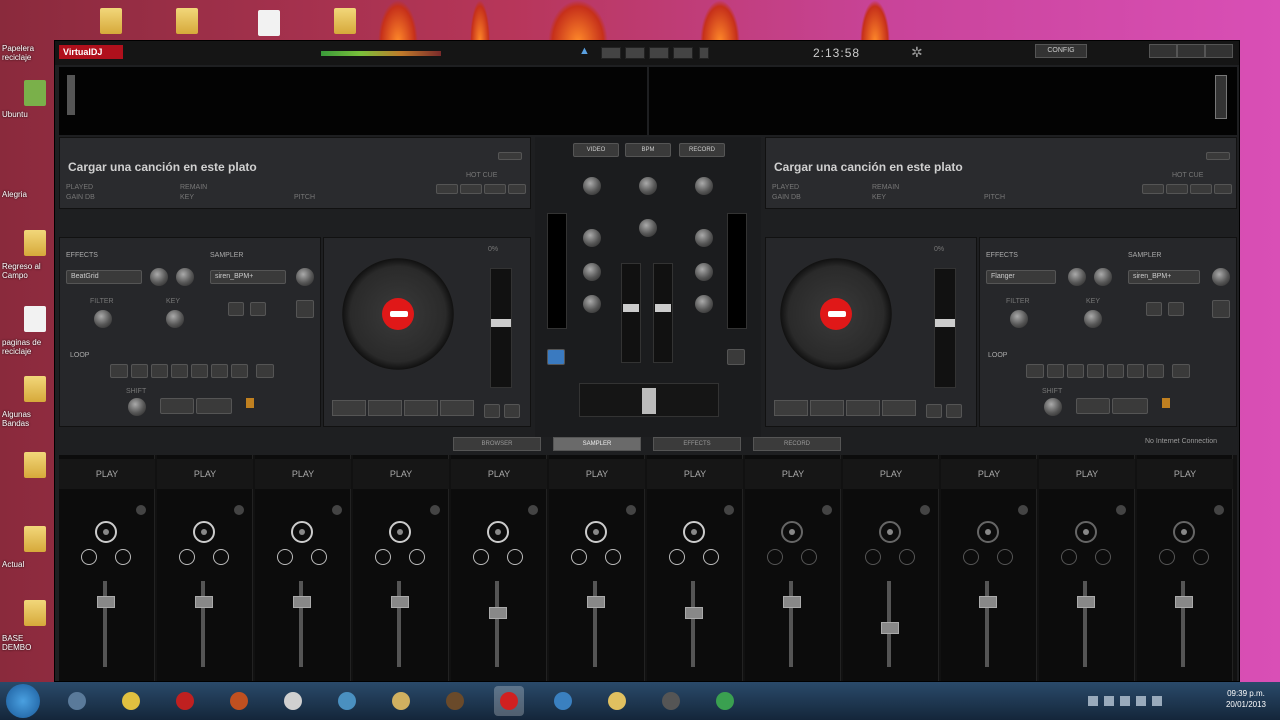 This screenshot has height=720, width=1280. I want to click on effect-select: BeatGrid, so click(104, 277).